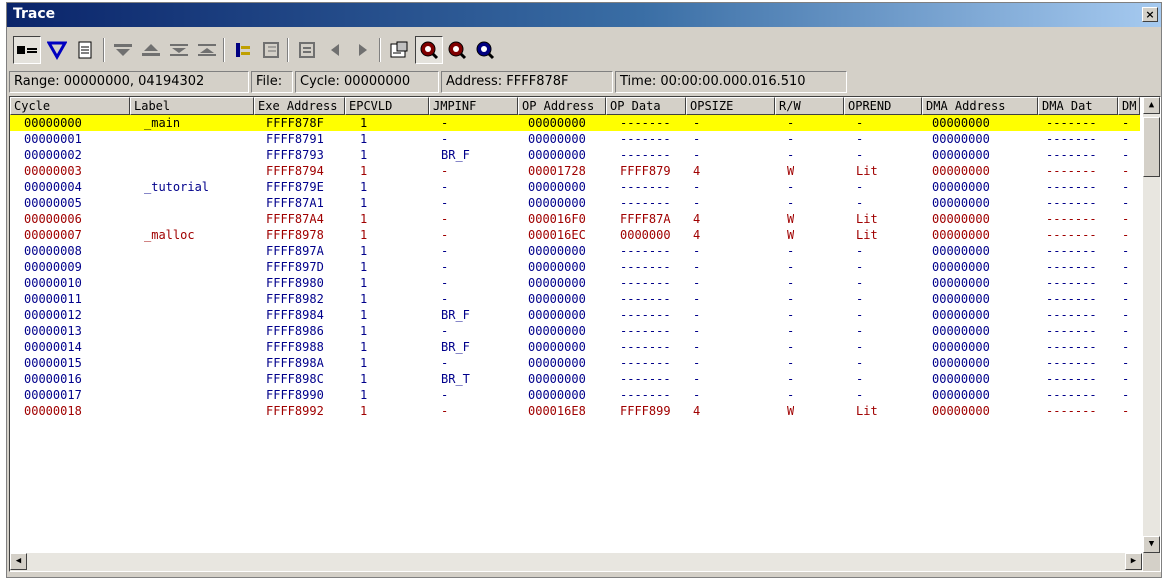 The image size is (1168, 582). Describe the element at coordinates (295, 315) in the screenshot. I see `table-cell: FFFF8984` at that location.